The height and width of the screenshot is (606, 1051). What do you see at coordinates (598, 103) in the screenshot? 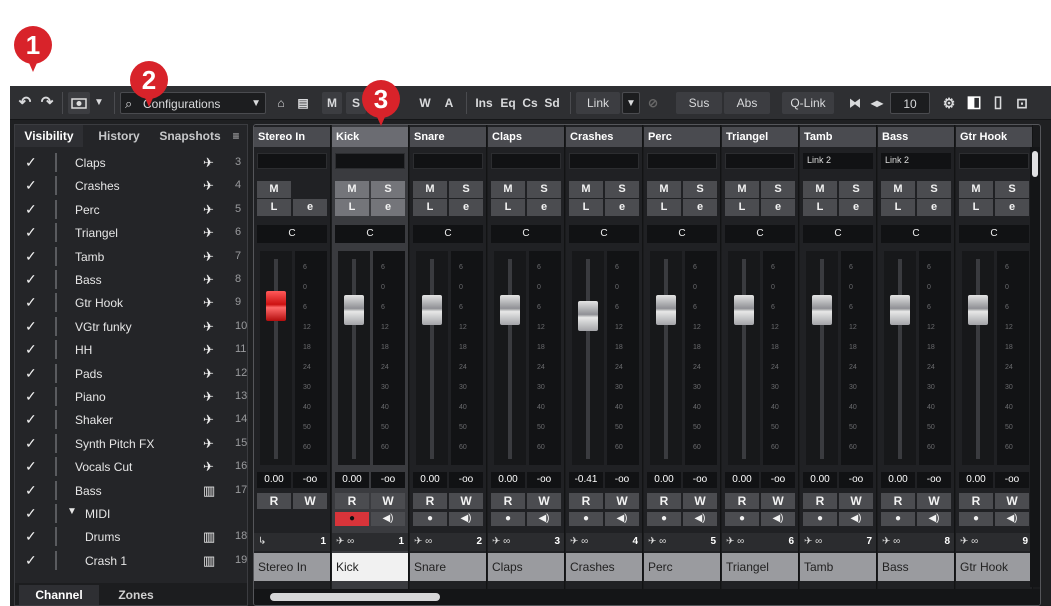
I see `link-button: Link` at bounding box center [598, 103].